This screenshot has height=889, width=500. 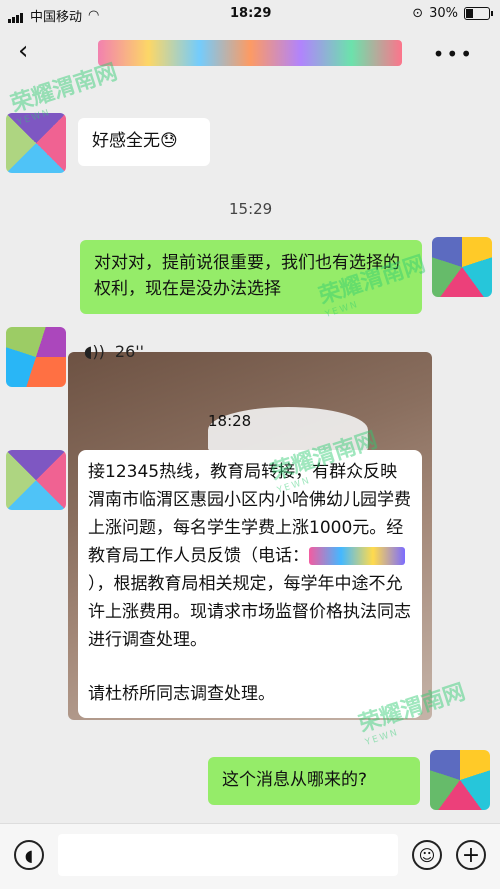 What do you see at coordinates (94, 351) in the screenshot?
I see `voice-icon: ◖))` at bounding box center [94, 351].